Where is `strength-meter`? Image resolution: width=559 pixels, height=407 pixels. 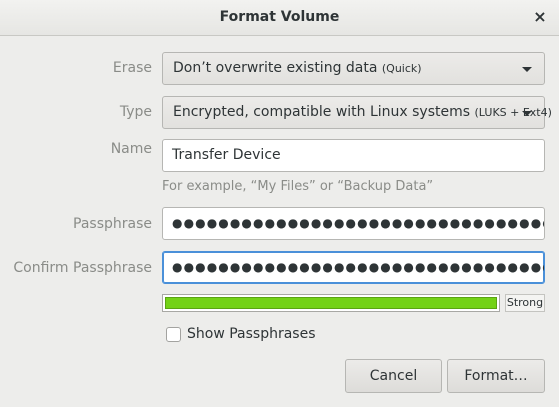 strength-meter is located at coordinates (331, 303).